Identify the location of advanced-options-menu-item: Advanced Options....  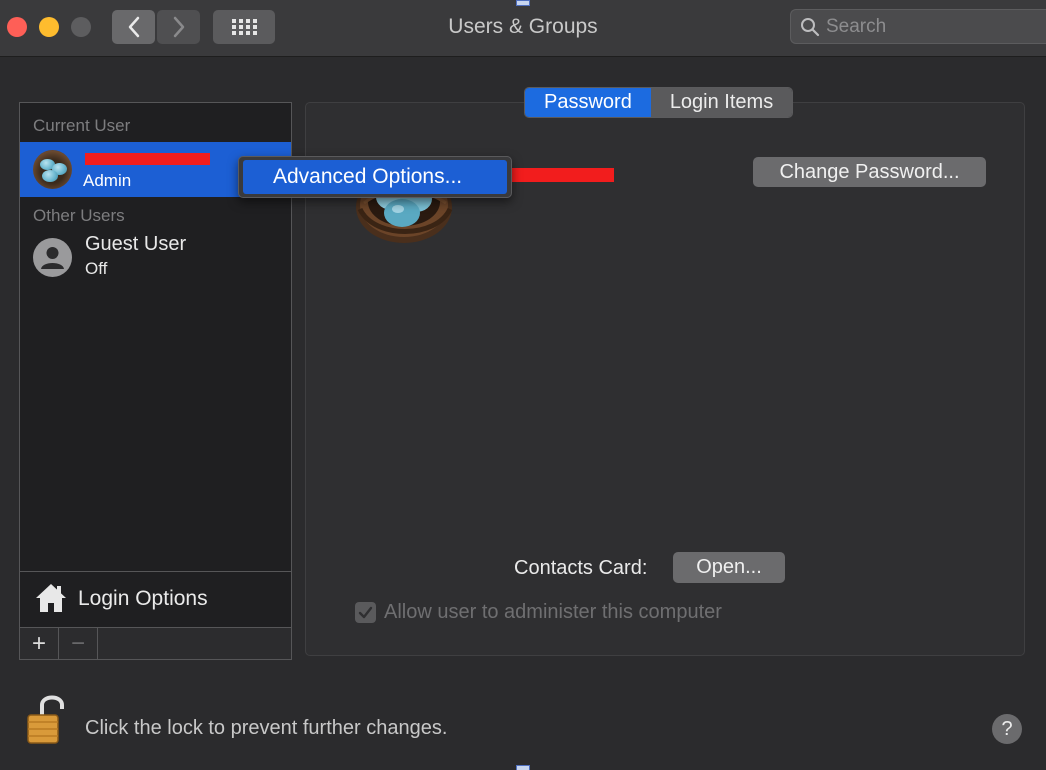
(375, 177).